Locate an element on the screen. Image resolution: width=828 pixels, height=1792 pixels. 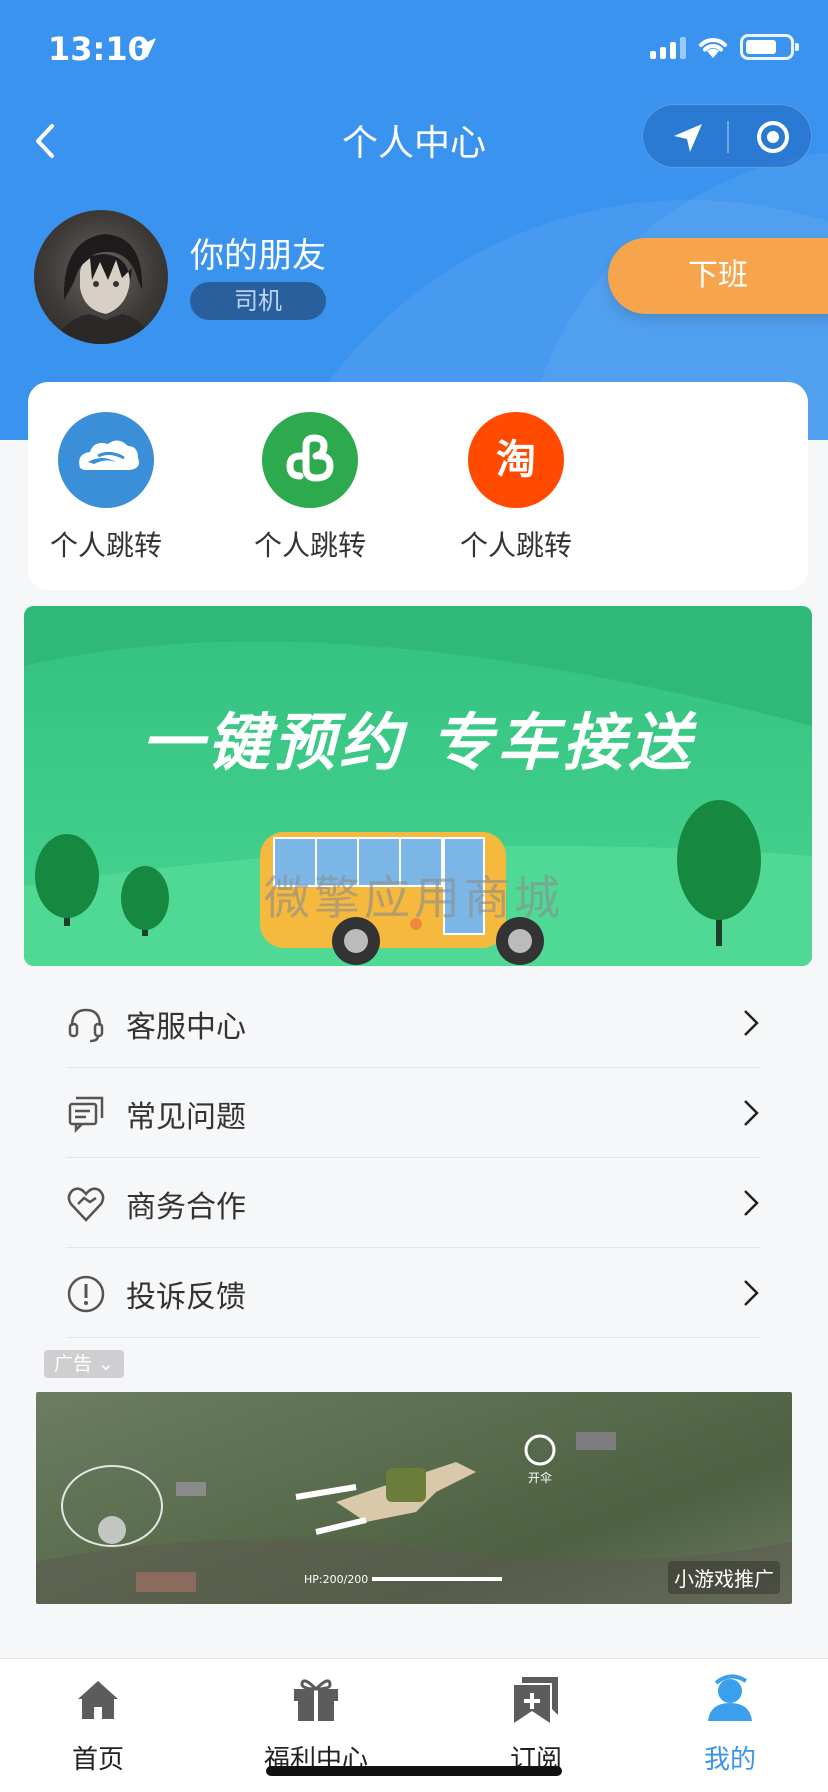
parachute-label: 开伞 is located at coordinates (540, 1477).